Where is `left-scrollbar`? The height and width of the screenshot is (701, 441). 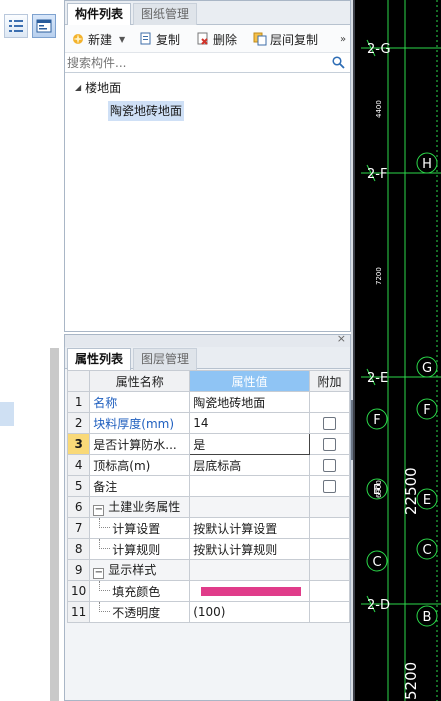 left-scrollbar is located at coordinates (54, 524).